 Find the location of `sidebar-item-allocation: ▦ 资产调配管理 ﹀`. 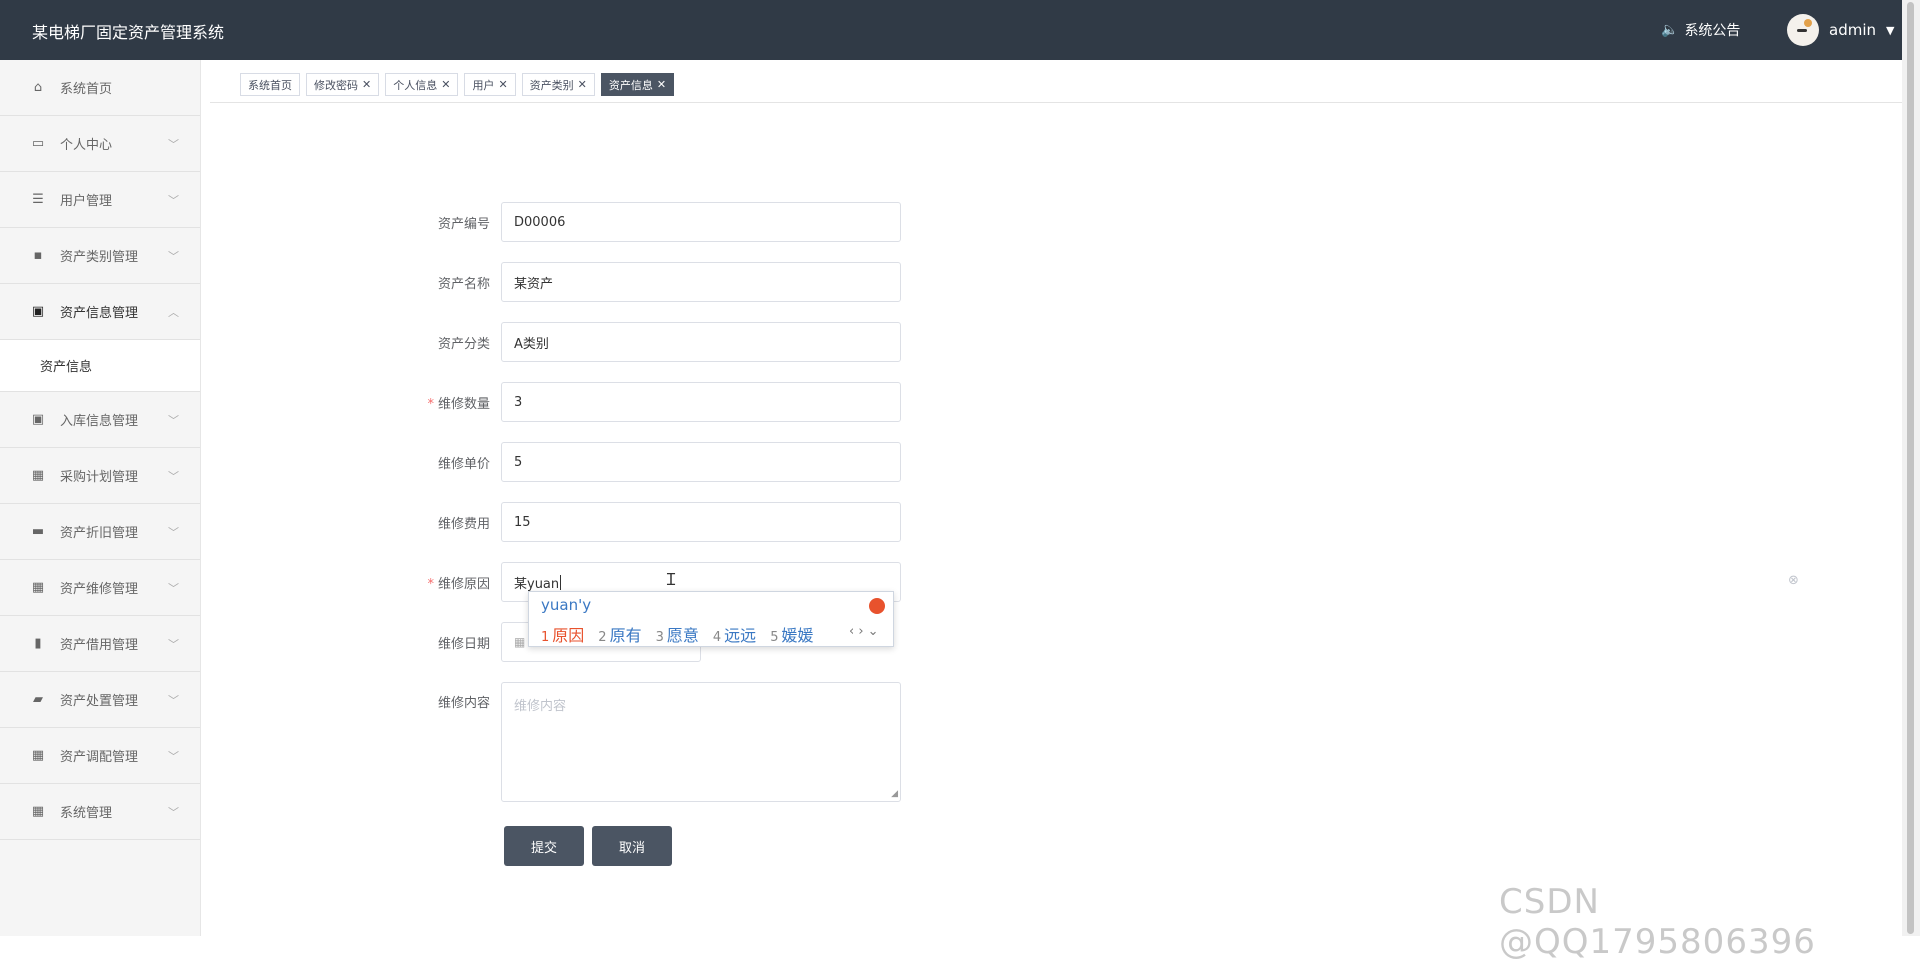

sidebar-item-allocation: ▦ 资产调配管理 ﹀ is located at coordinates (100, 756).